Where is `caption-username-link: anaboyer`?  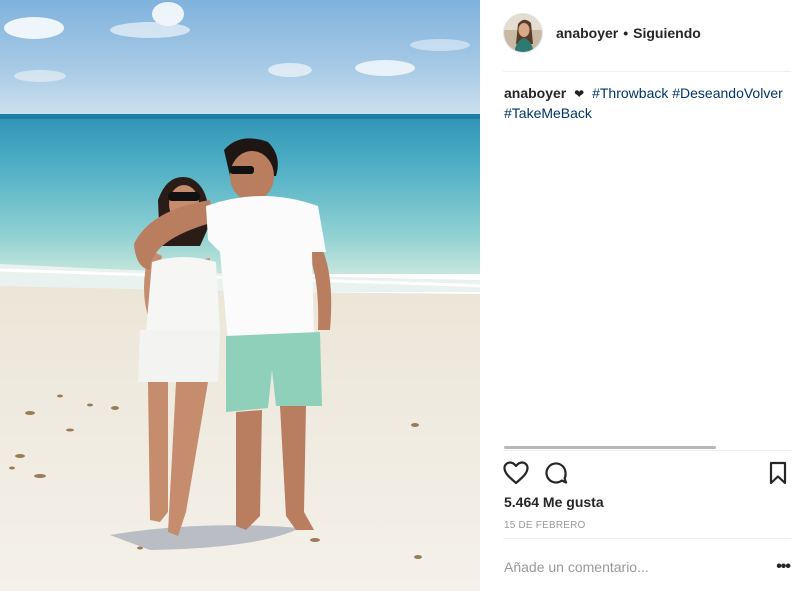 caption-username-link: anaboyer is located at coordinates (535, 93).